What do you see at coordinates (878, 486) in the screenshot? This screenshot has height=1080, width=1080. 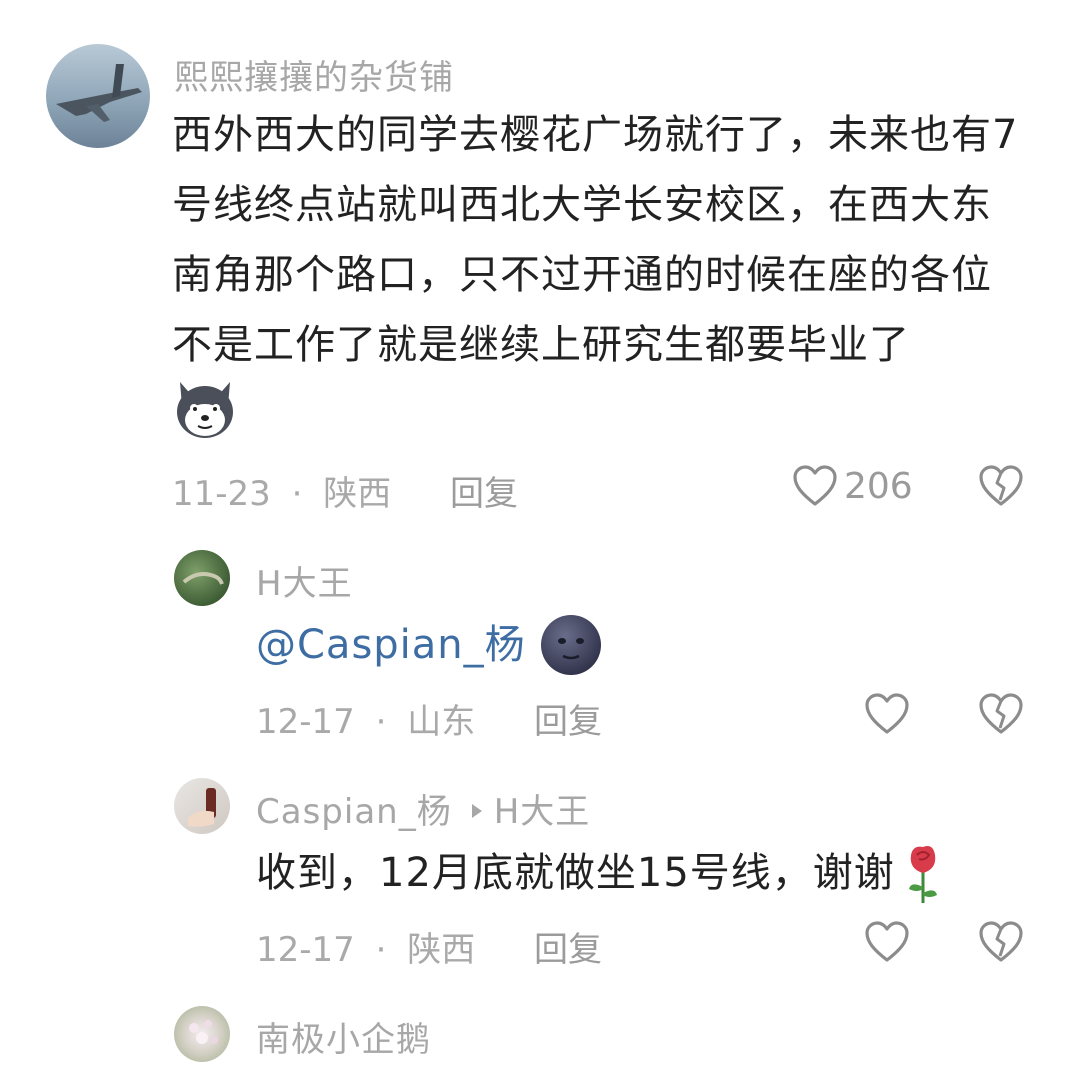 I see `like-count: 206` at bounding box center [878, 486].